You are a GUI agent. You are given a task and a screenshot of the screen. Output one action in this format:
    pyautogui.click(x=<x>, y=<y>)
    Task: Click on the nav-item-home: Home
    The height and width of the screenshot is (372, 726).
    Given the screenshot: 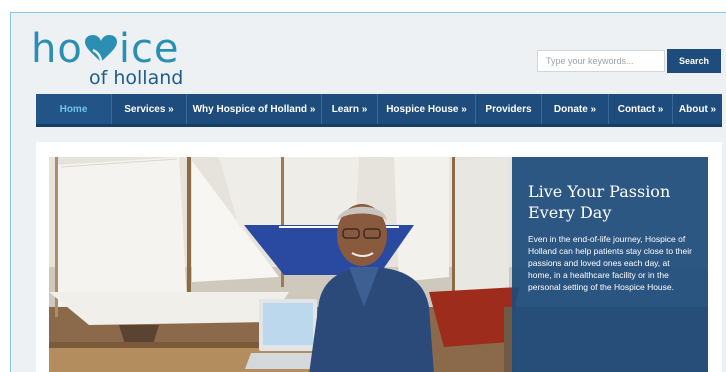 What is the action you would take?
    pyautogui.click(x=74, y=109)
    